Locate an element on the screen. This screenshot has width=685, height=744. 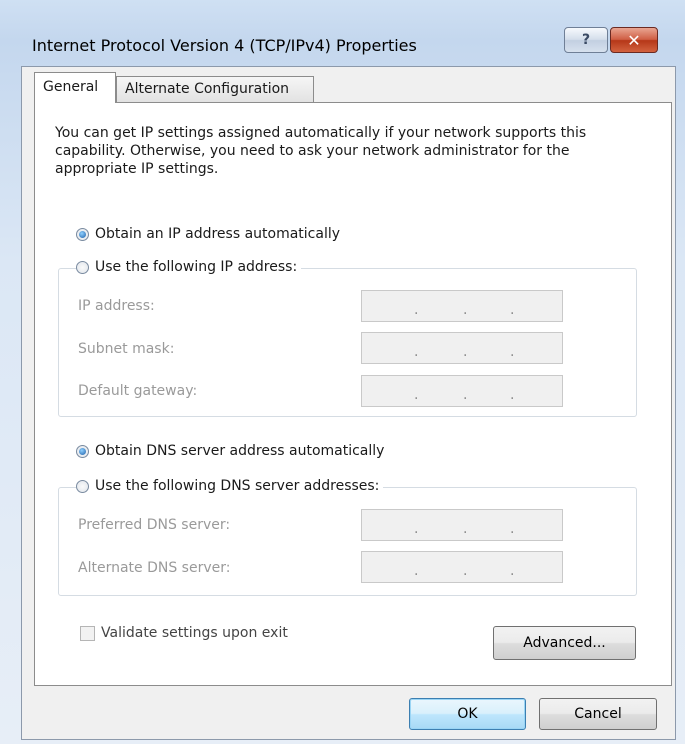
checkbox-label: Validate settings upon exit is located at coordinates (194, 633).